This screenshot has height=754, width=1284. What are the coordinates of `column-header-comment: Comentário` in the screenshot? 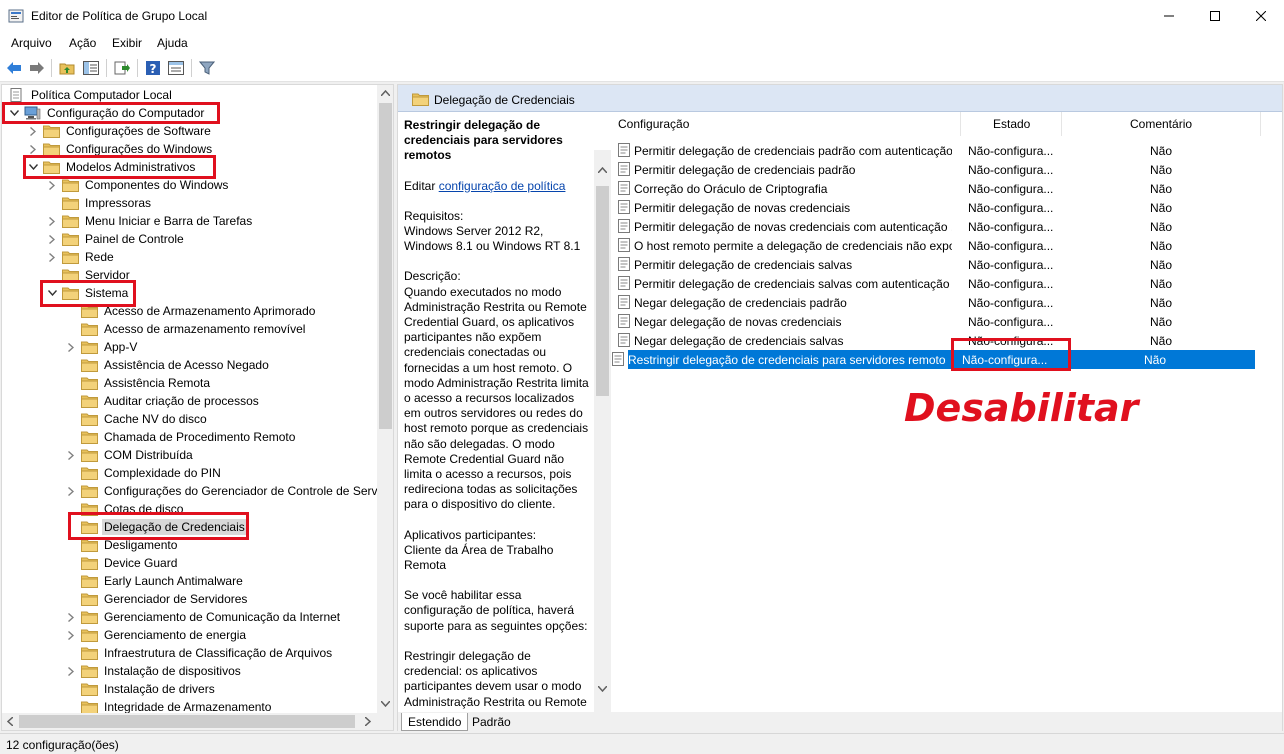 It's located at (1161, 124).